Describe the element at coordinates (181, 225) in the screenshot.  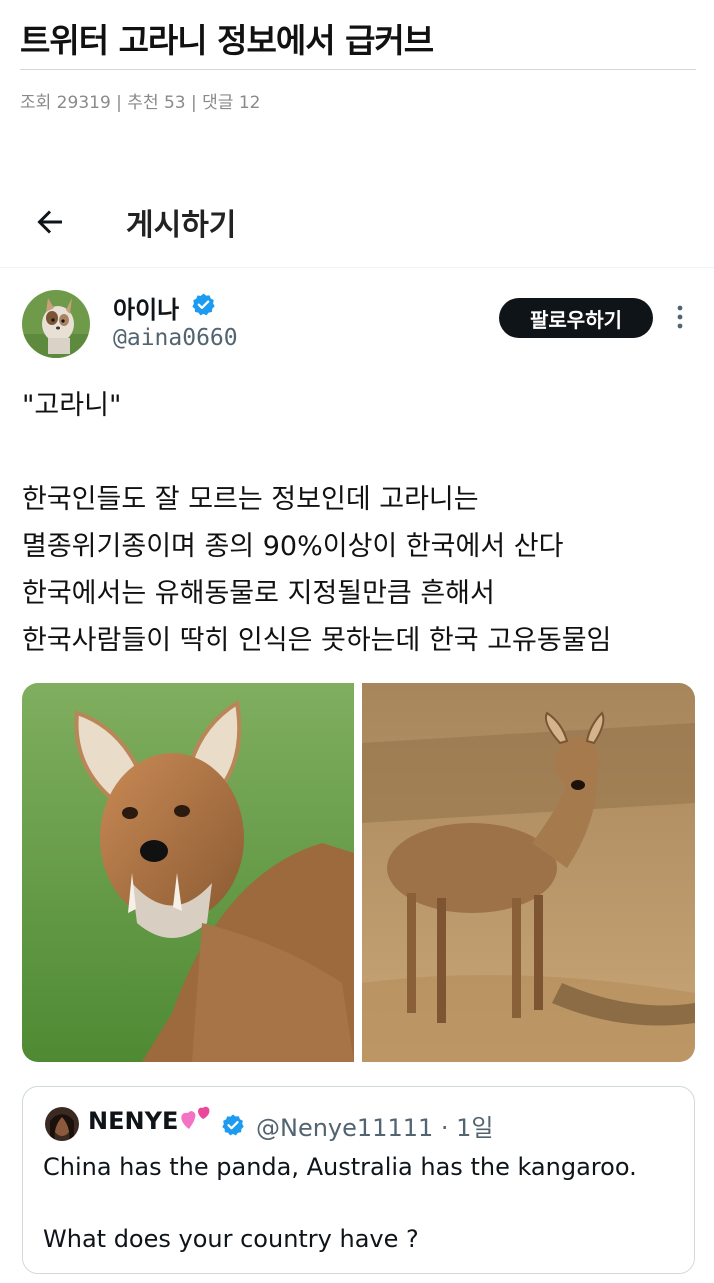
I see `topbar-title: 게시하기` at that location.